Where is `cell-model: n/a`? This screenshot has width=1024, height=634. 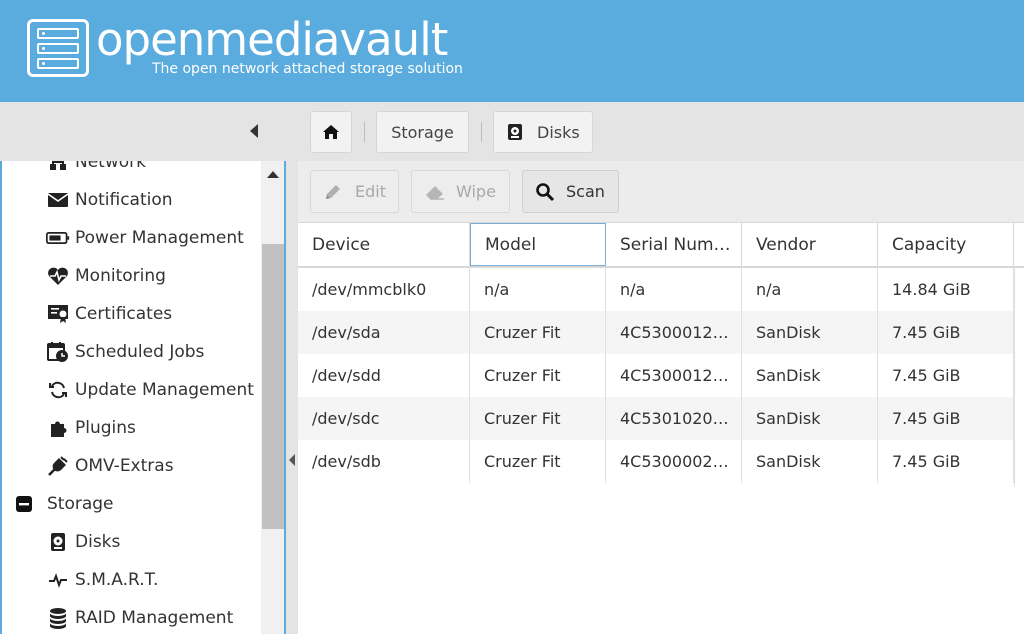
cell-model: n/a is located at coordinates (538, 289).